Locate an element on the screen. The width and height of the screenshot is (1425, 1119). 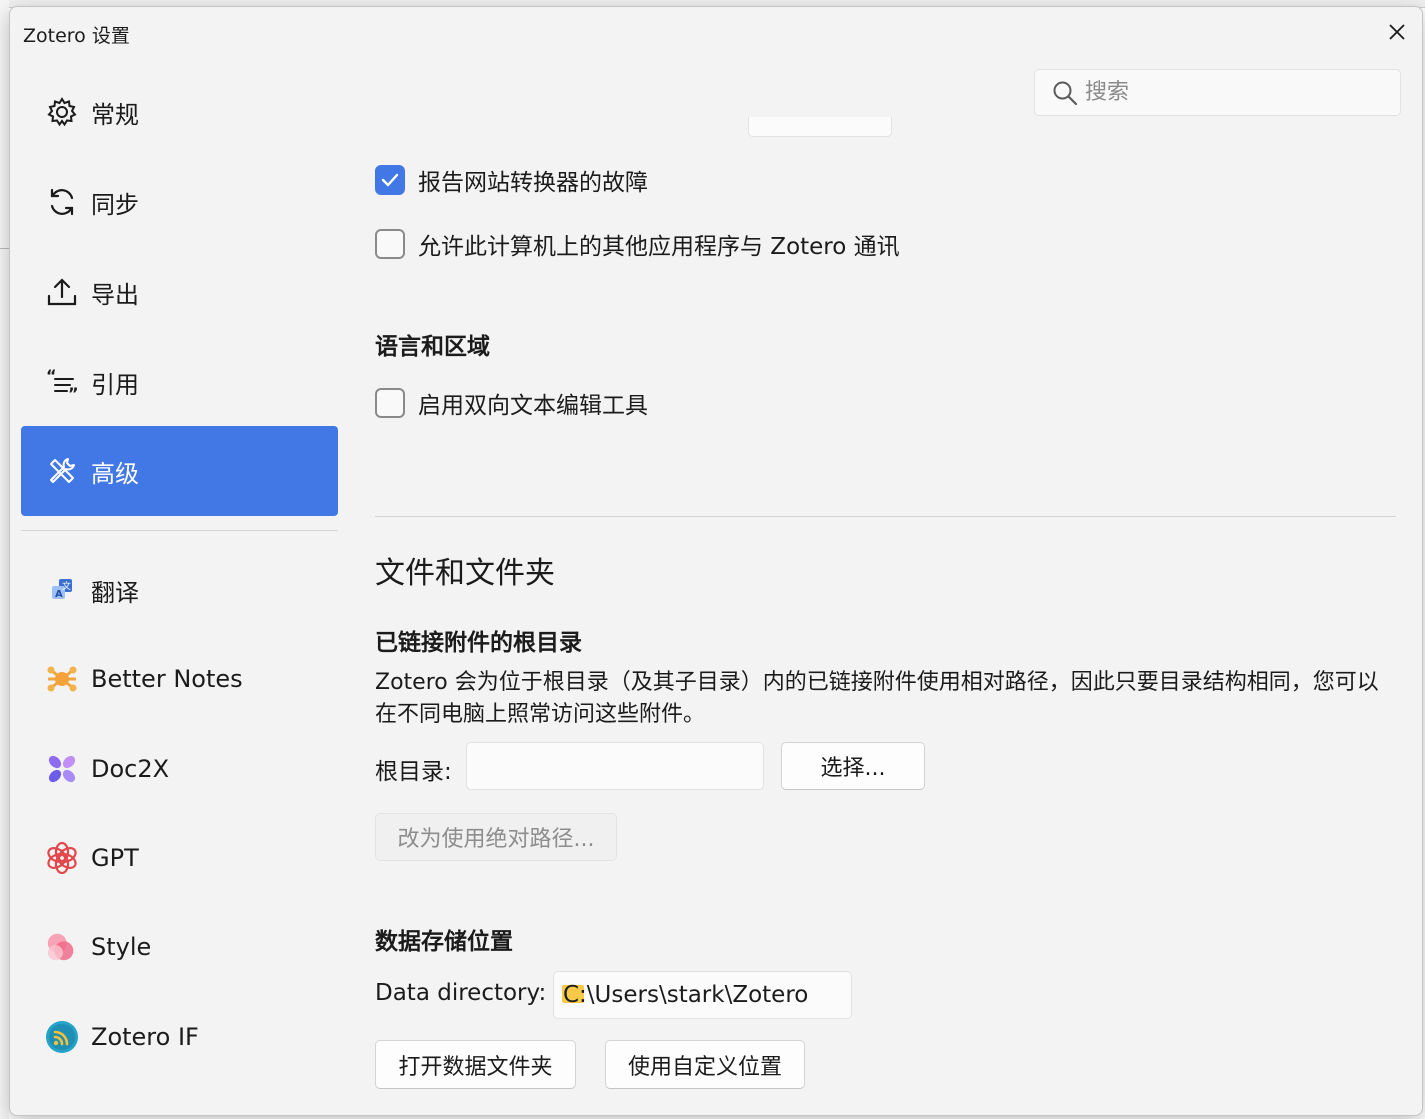
sidebar-item-translate: A 文 翻译 is located at coordinates (179, 590).